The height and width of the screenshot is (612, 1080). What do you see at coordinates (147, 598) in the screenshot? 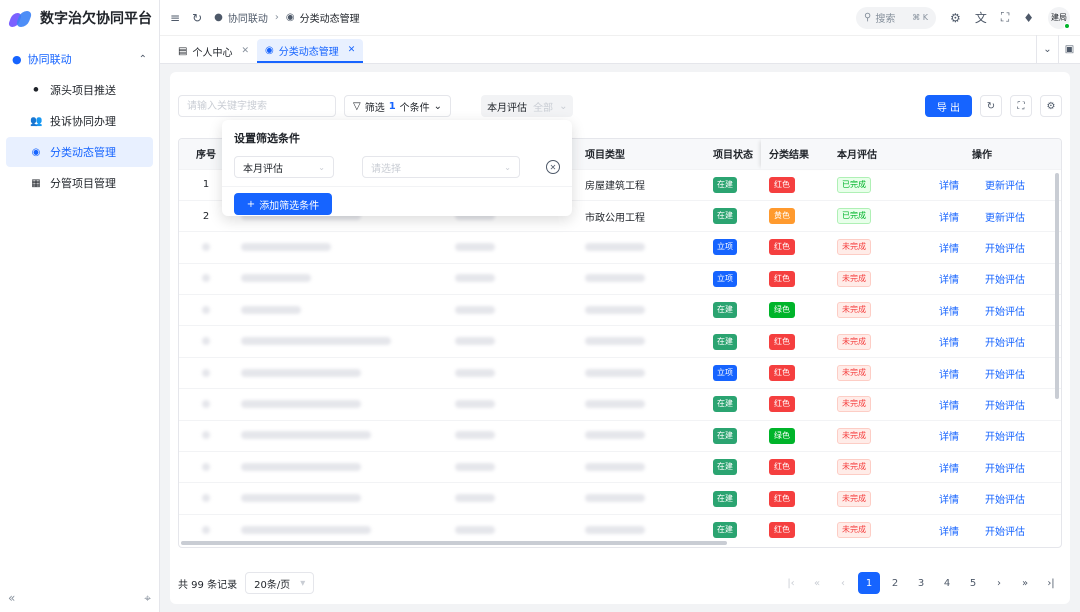
I see `pin-icon: ⌖` at bounding box center [147, 598].